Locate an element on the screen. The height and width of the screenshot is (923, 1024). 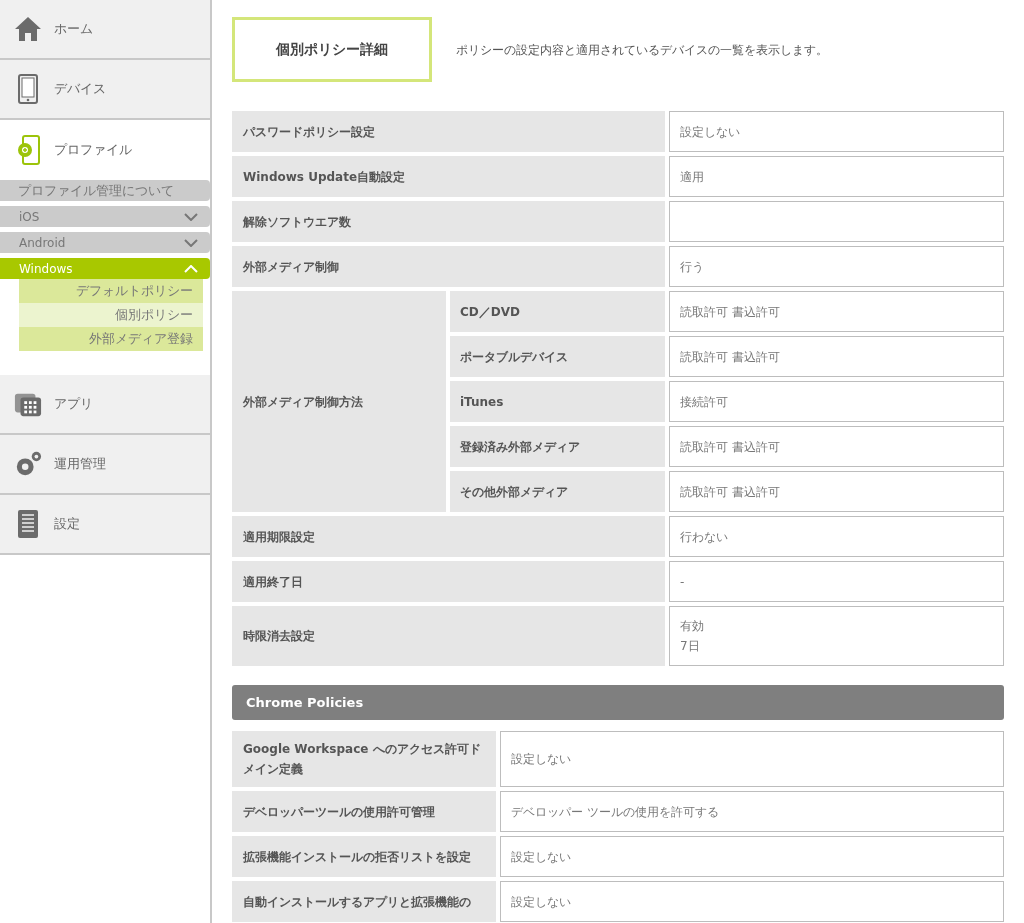
label-cell: 拡張機能インストールの拒否リストを設定 is located at coordinates (364, 856).